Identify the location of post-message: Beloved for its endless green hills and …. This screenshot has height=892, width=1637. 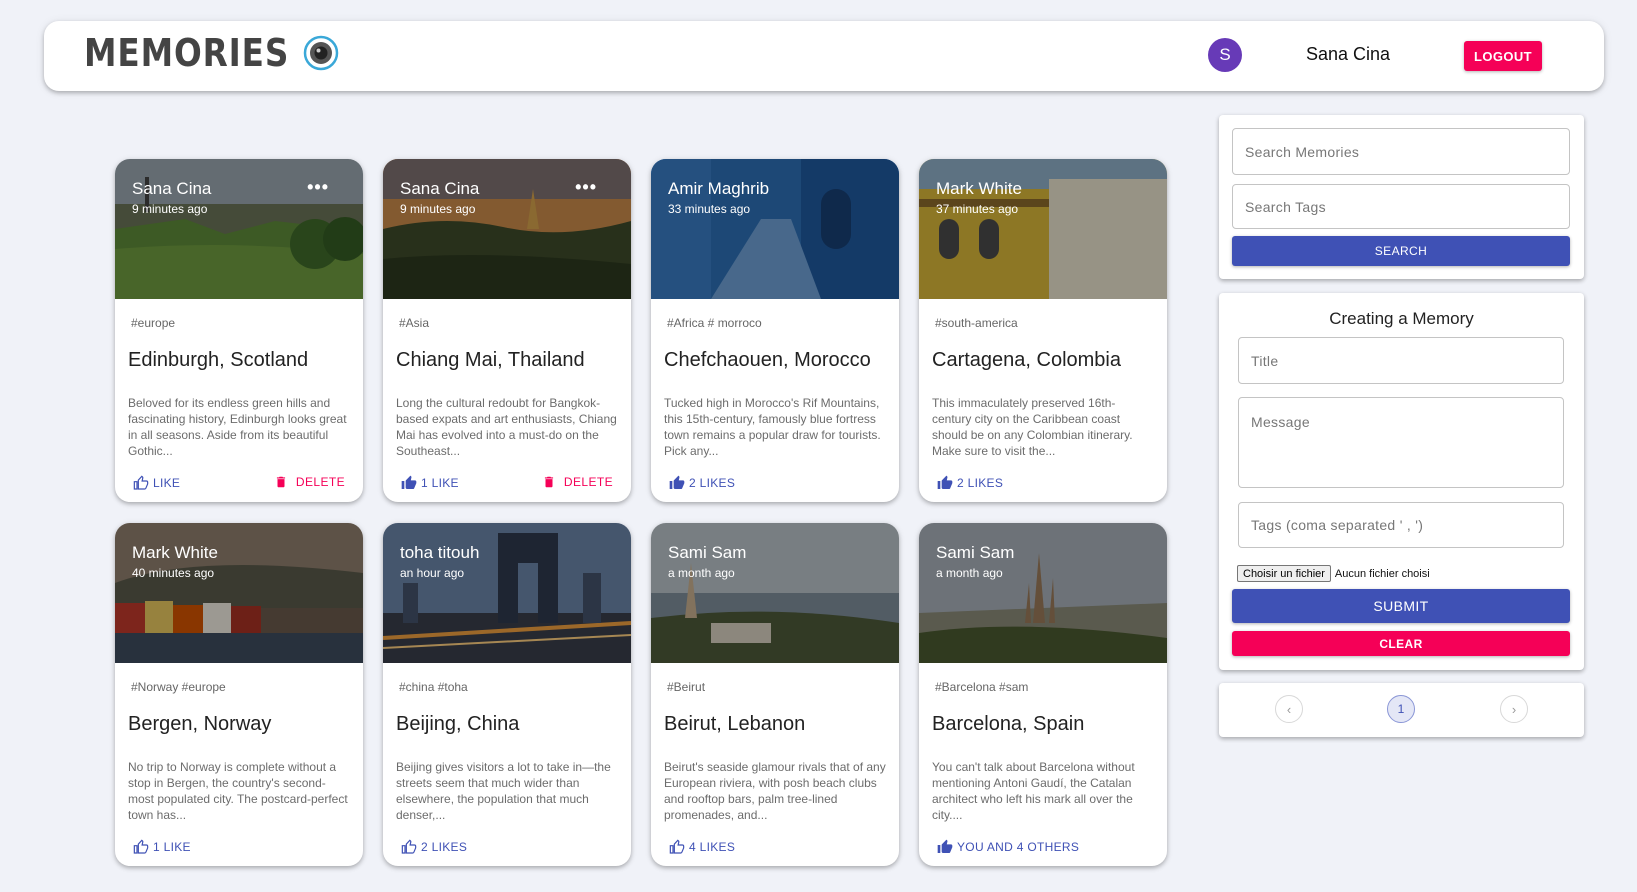
(237, 427).